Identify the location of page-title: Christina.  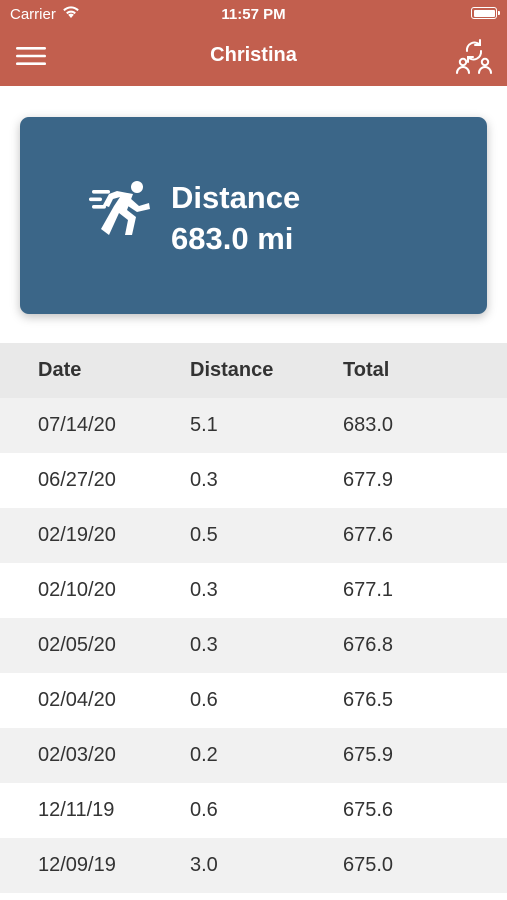
(253, 55).